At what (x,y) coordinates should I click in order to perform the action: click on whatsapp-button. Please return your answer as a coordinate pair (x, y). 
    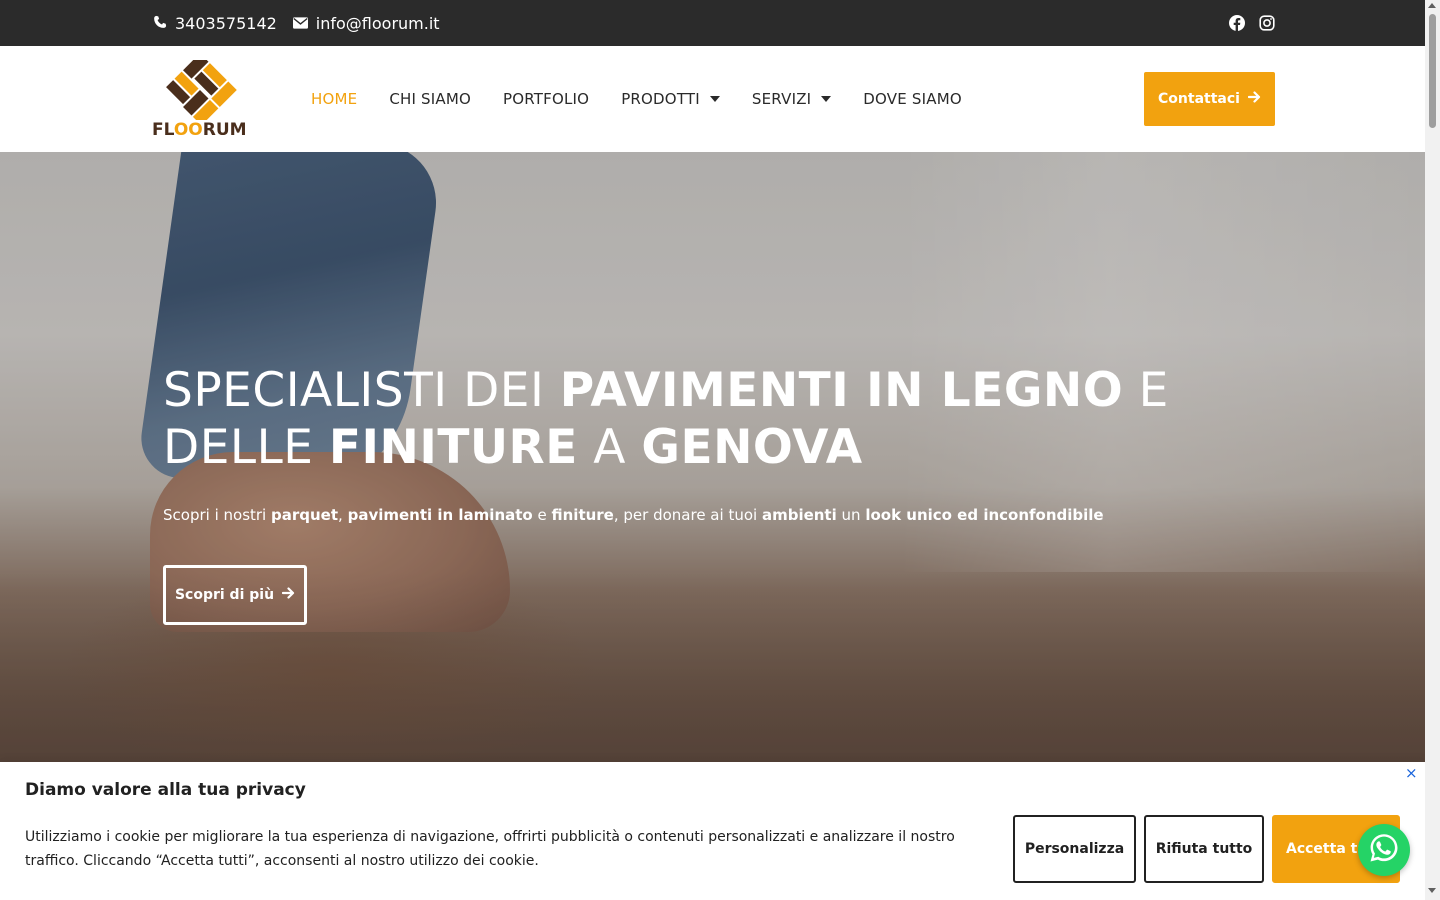
    Looking at the image, I should click on (1384, 850).